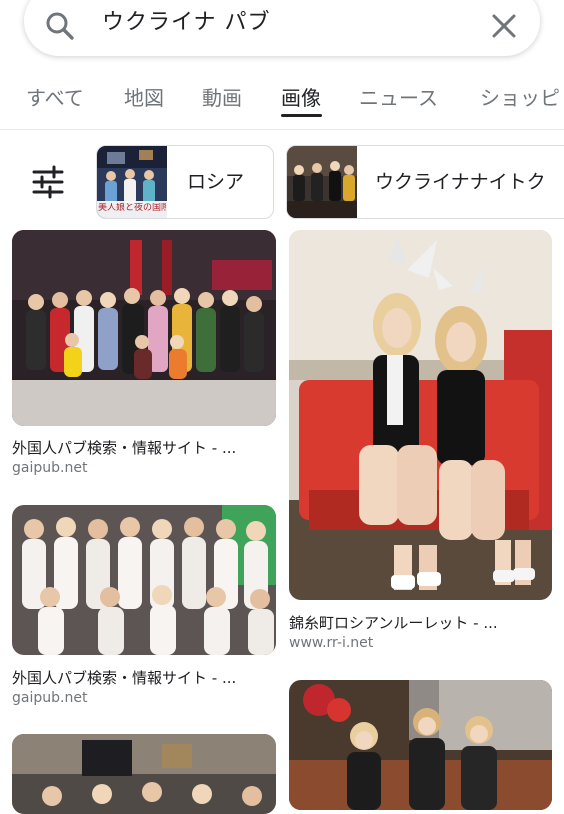 The width and height of the screenshot is (564, 814). What do you see at coordinates (185, 182) in the screenshot?
I see `chip-russia: 美人娘と夜の国際 ロシア` at bounding box center [185, 182].